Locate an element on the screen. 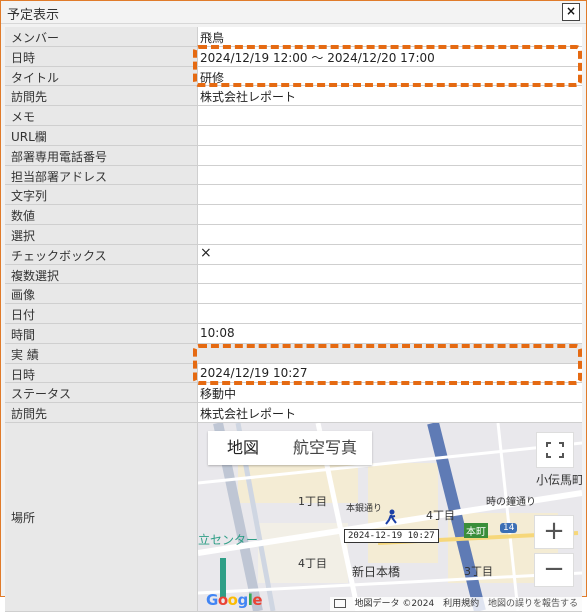 This screenshot has width=587, height=612. row-multi-select: 複数選択 is located at coordinates (293, 274).